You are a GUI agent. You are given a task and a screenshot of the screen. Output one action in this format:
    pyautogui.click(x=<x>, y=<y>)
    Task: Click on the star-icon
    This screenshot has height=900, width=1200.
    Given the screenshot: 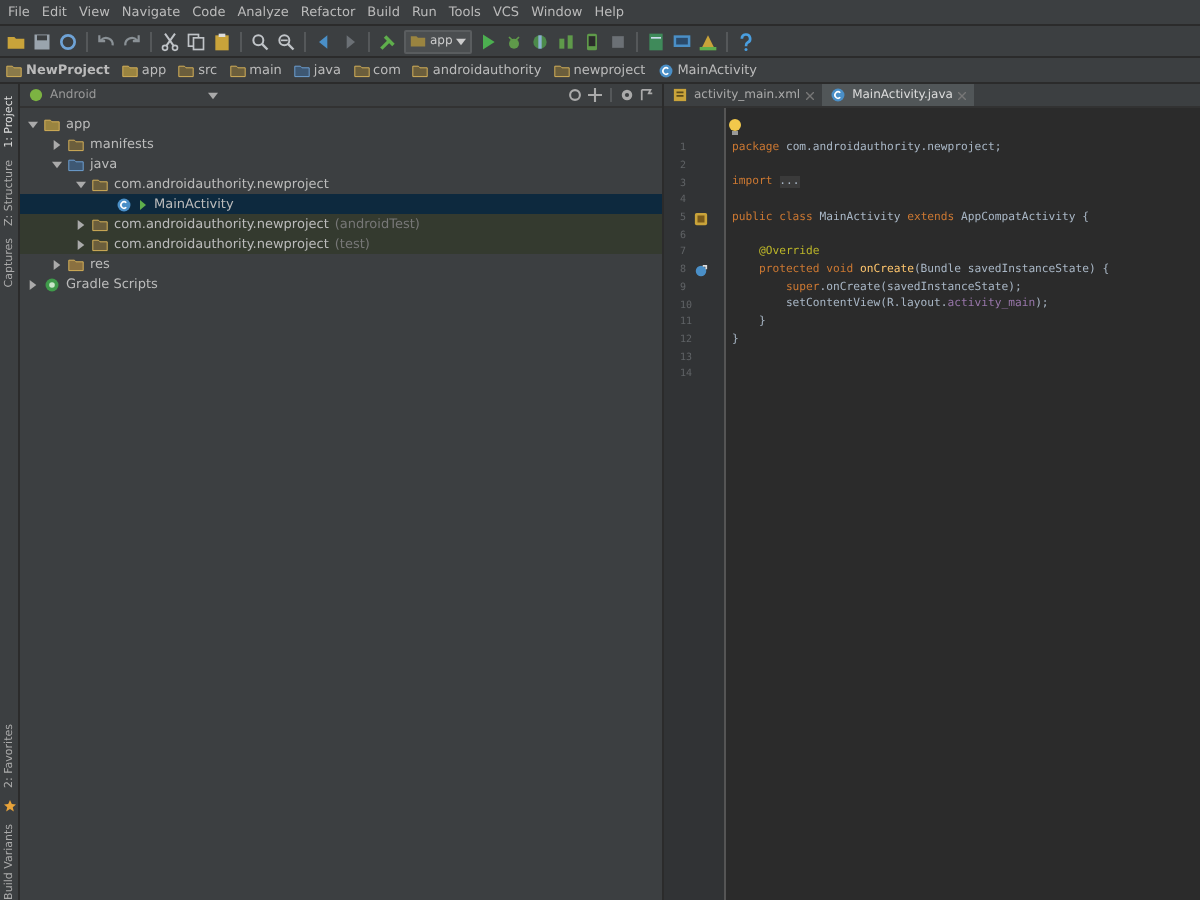 What is the action you would take?
    pyautogui.click(x=9, y=806)
    